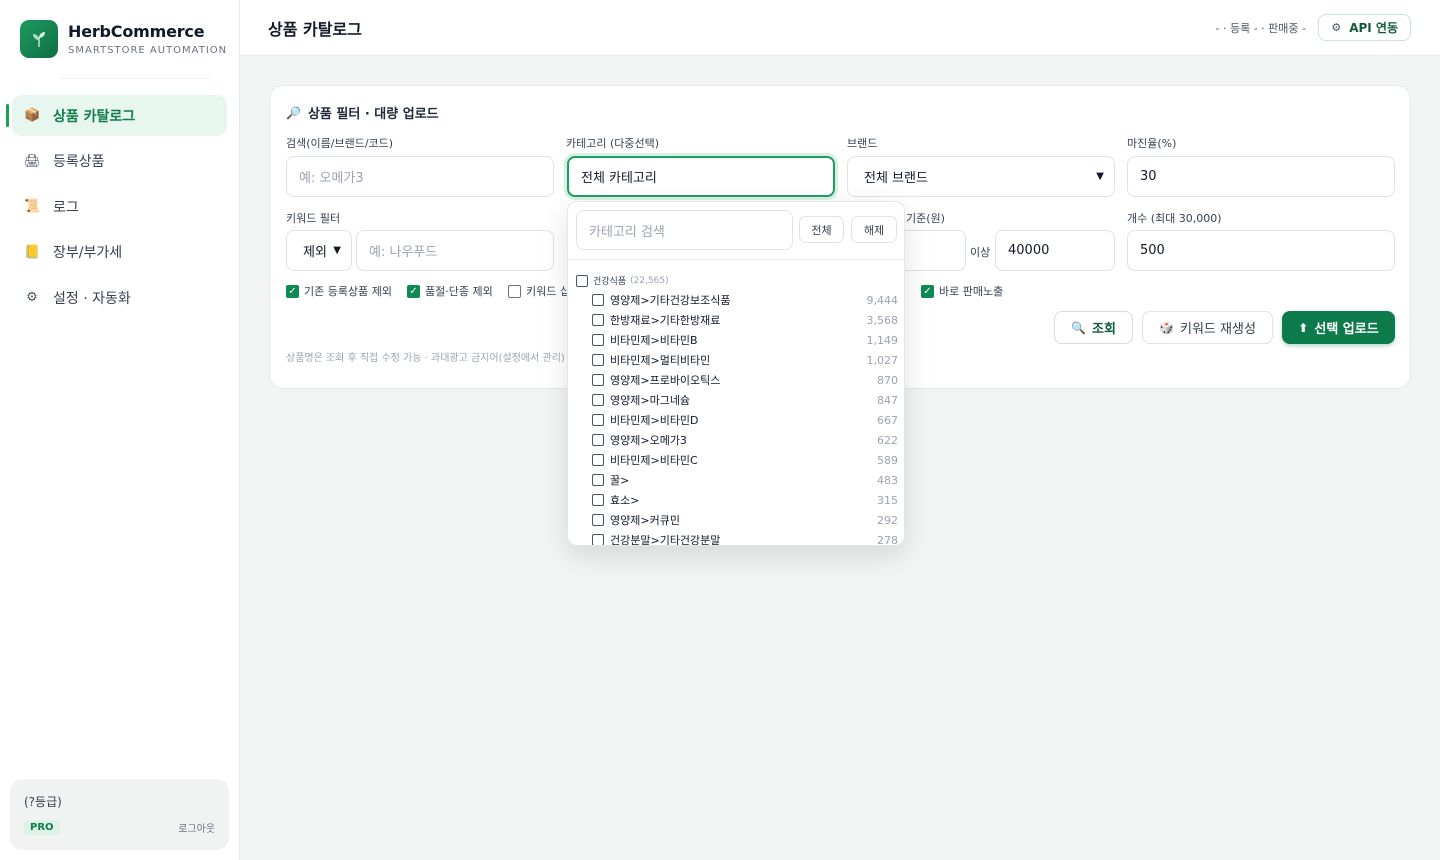 Image resolution: width=1440 pixels, height=860 pixels. I want to click on category-multiselect: 전체 카테고리, so click(701, 176).